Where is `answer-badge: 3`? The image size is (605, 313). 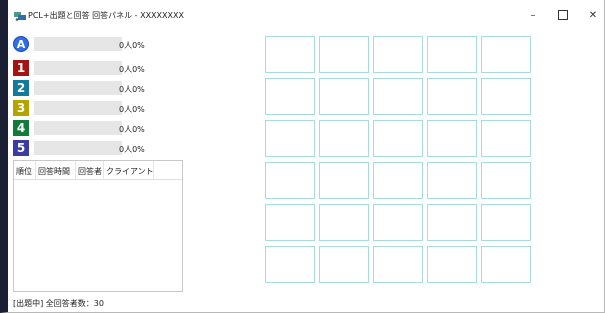
answer-badge: 3 is located at coordinates (21, 108).